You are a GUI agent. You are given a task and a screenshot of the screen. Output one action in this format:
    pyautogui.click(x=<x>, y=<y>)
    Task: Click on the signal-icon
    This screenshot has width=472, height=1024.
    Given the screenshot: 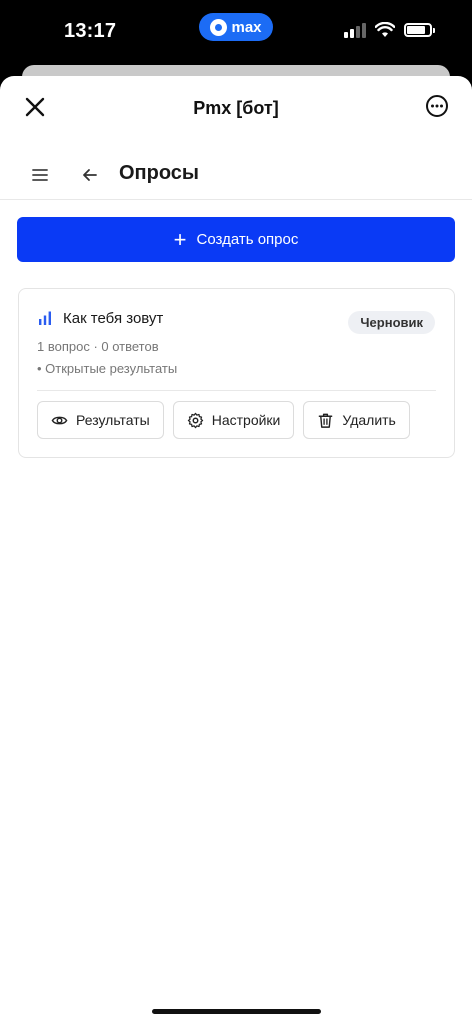 What is the action you would take?
    pyautogui.click(x=355, y=30)
    